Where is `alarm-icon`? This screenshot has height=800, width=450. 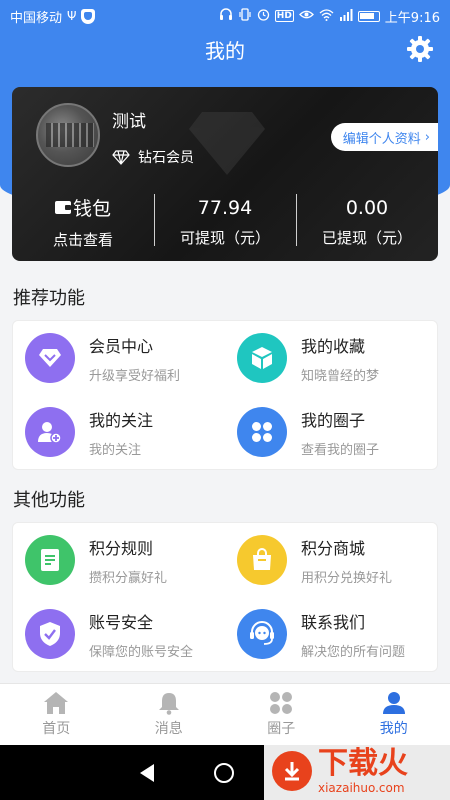
alarm-icon is located at coordinates (263, 16).